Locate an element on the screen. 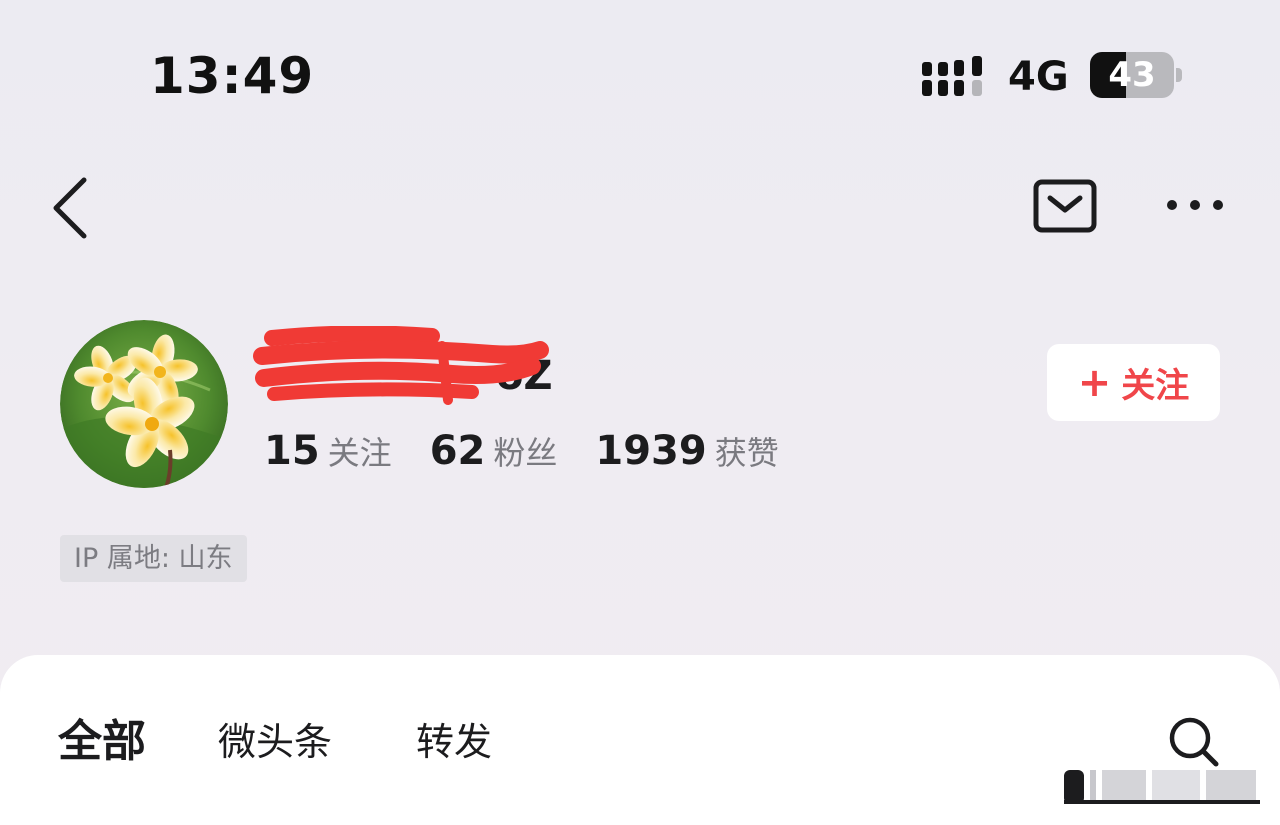  stat-following: 15 关注 is located at coordinates (328, 451).